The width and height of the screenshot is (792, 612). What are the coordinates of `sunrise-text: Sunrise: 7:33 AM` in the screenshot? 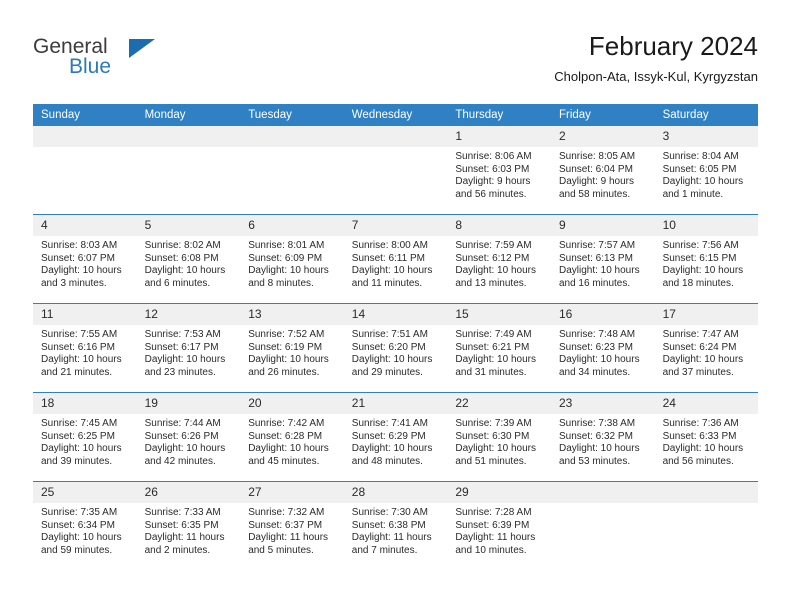 It's located at (182, 512).